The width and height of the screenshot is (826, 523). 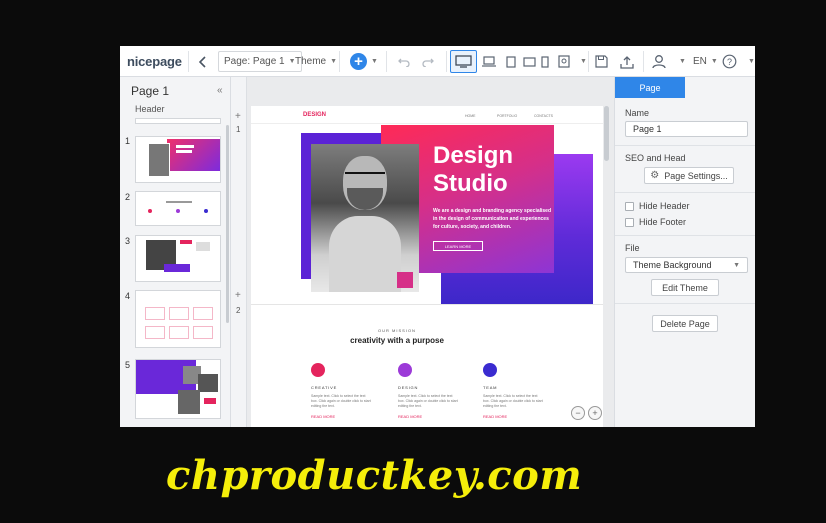 What do you see at coordinates (159, 160) in the screenshot?
I see `thumb-photo` at bounding box center [159, 160].